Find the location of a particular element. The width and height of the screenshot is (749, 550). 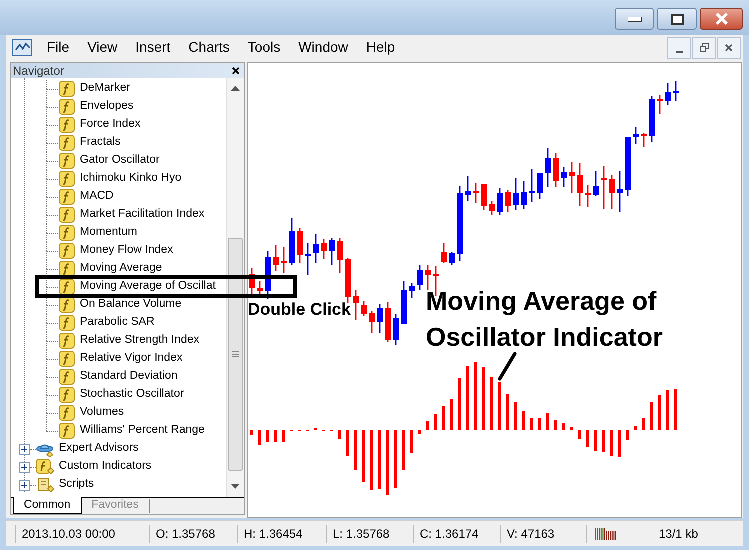

tree-item: Force Index is located at coordinates (110, 125).